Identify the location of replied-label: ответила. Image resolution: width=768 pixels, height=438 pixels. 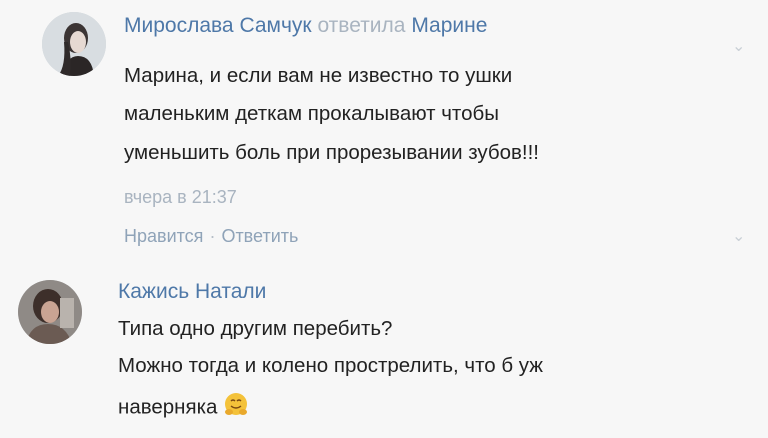
(361, 25).